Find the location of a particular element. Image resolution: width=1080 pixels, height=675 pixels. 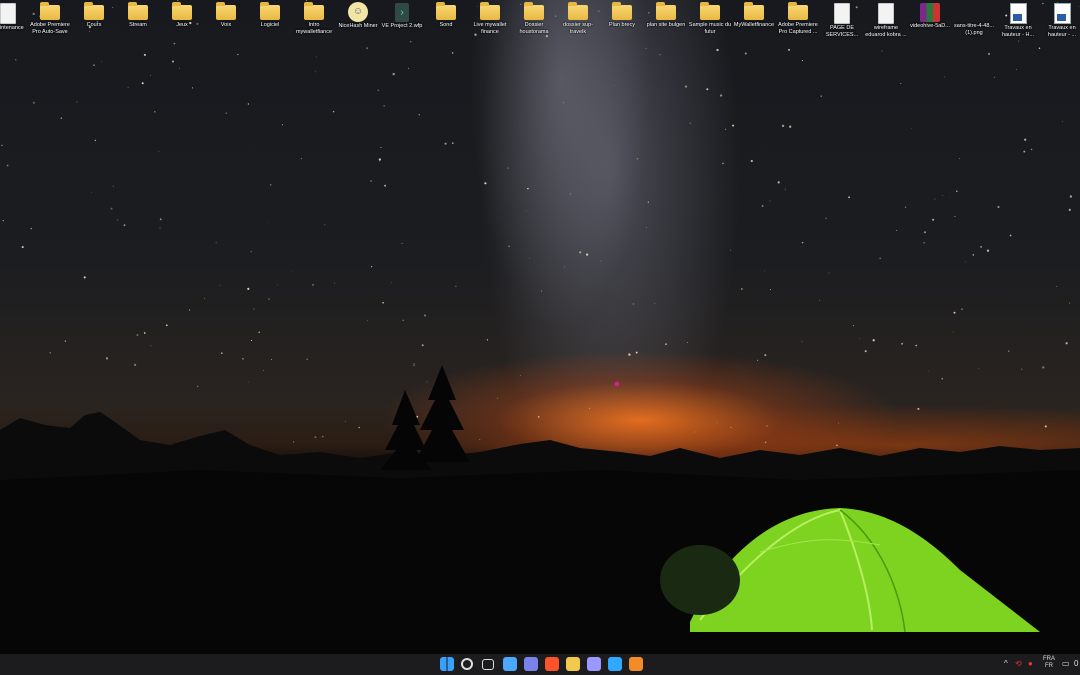

desktop-icon: Sample music du futur is located at coordinates (710, 18).